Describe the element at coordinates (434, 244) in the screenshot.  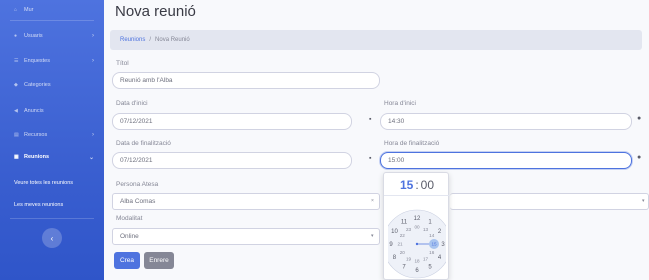
I see `clock-hour-15: 15` at that location.